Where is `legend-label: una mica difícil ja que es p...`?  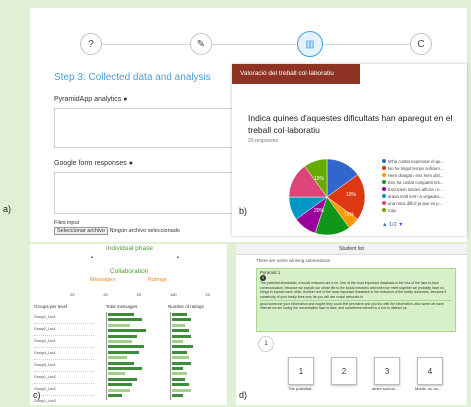
legend-label: una mica difícil ja que es p... is located at coordinates (415, 203).